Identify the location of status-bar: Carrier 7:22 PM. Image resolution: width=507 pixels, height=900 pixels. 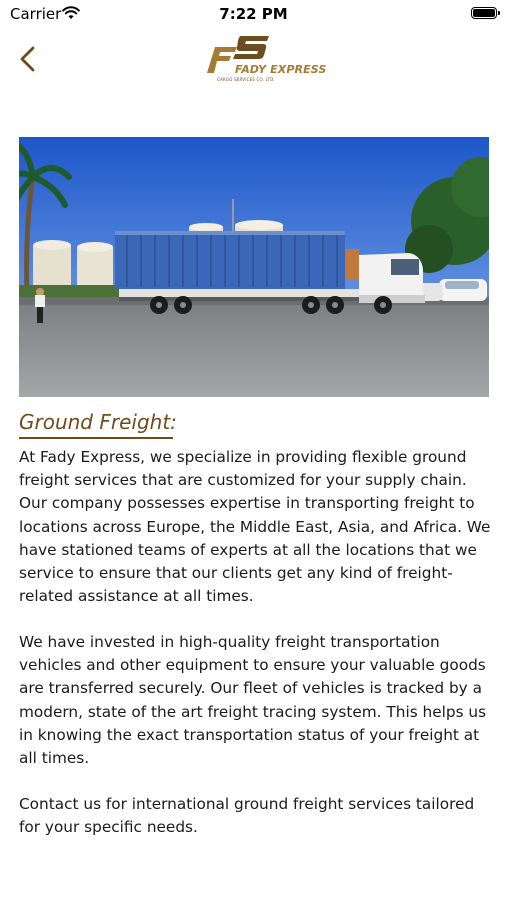
(253, 14).